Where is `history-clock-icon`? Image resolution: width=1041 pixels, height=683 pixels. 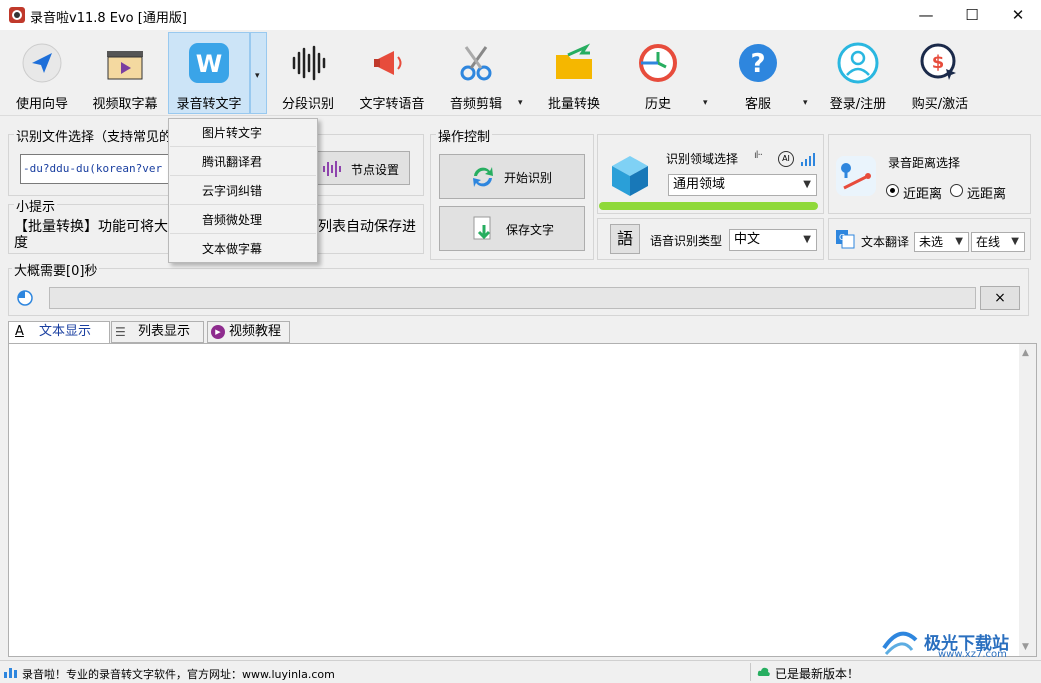
history-clock-icon is located at coordinates (658, 63).